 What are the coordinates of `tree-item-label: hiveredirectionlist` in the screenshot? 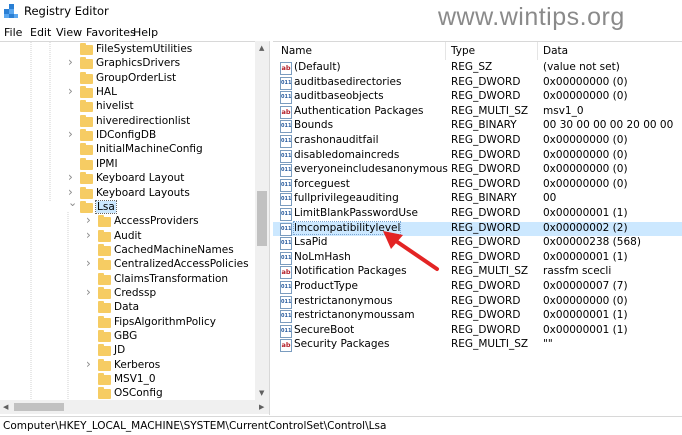 It's located at (143, 120).